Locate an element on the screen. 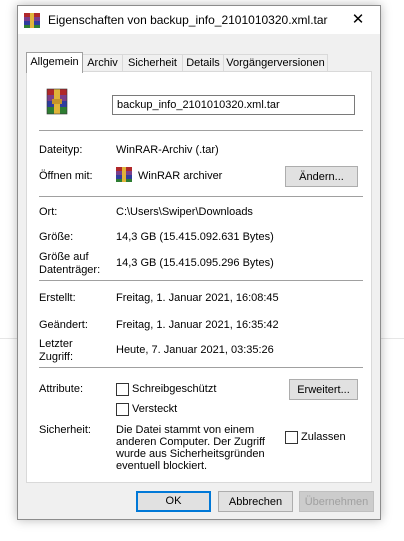  winrar-app-icon is located at coordinates (124, 174).